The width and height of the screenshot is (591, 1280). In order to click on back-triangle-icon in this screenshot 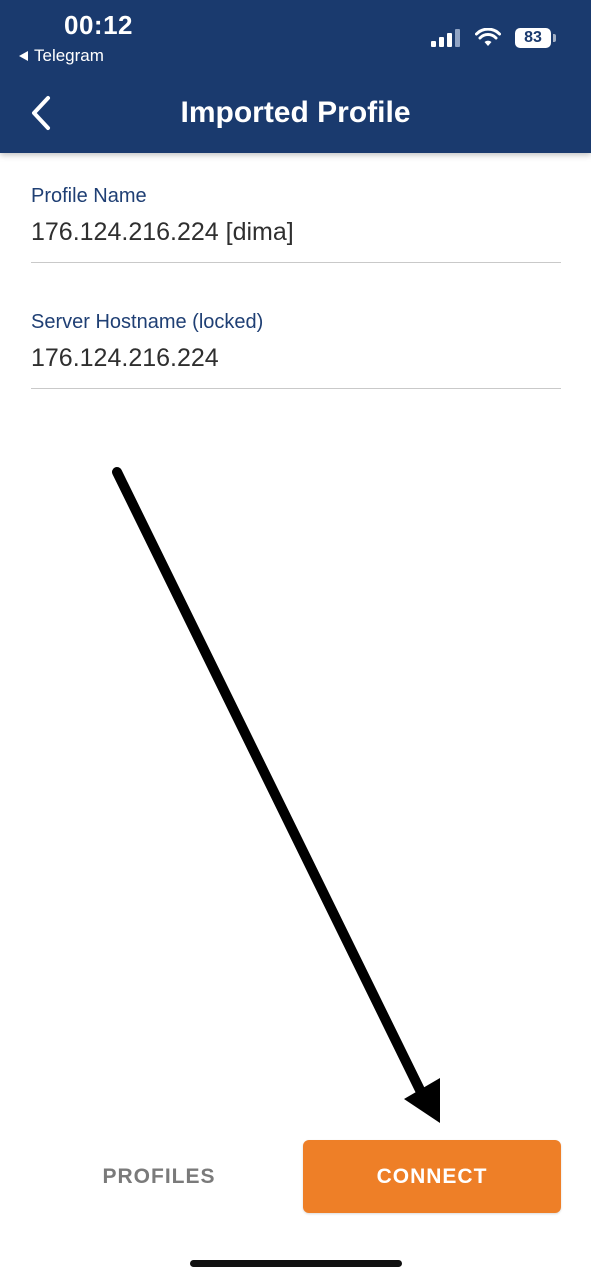, I will do `click(23, 56)`.